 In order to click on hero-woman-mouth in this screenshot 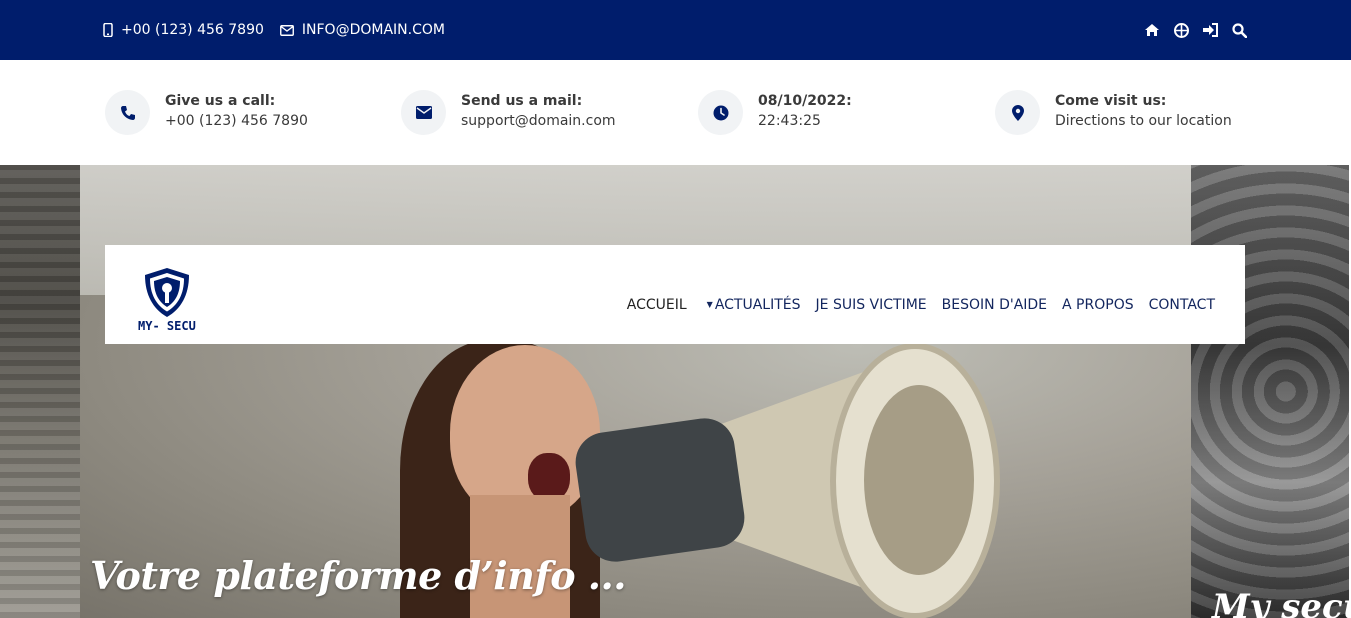, I will do `click(549, 477)`.